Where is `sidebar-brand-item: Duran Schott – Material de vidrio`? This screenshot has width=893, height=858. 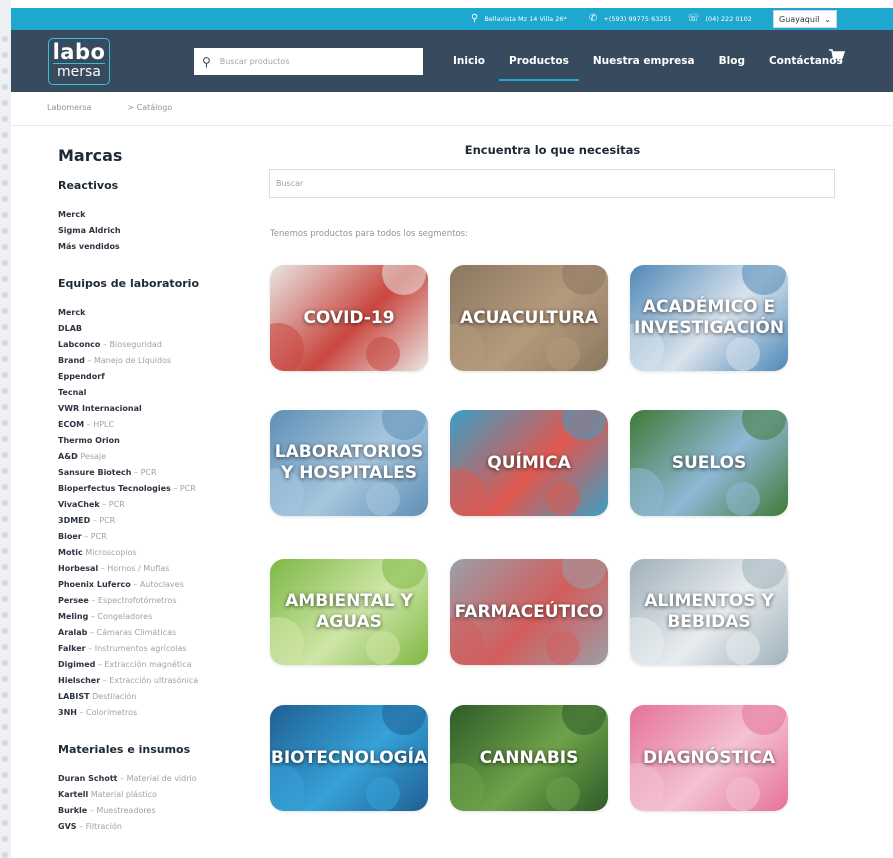 sidebar-brand-item: Duran Schott – Material de vidrio is located at coordinates (153, 779).